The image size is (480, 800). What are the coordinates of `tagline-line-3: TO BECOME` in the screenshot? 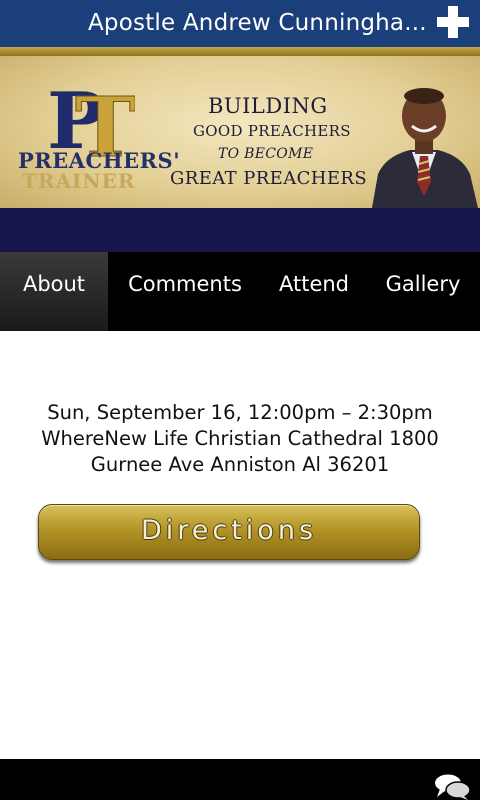 It's located at (266, 154).